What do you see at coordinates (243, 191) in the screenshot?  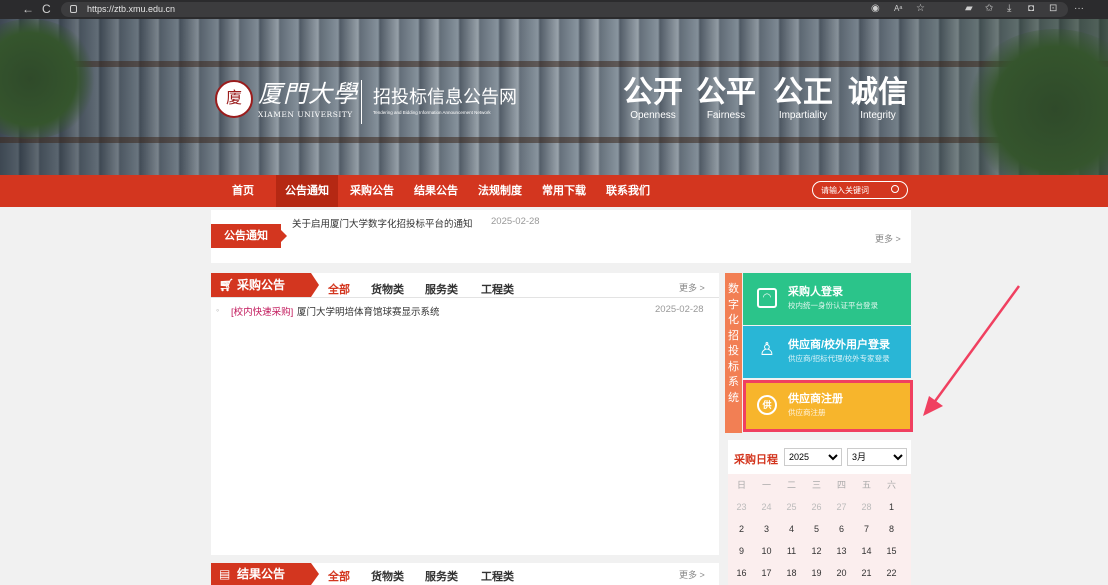 I see `nav-item-home: 首页` at bounding box center [243, 191].